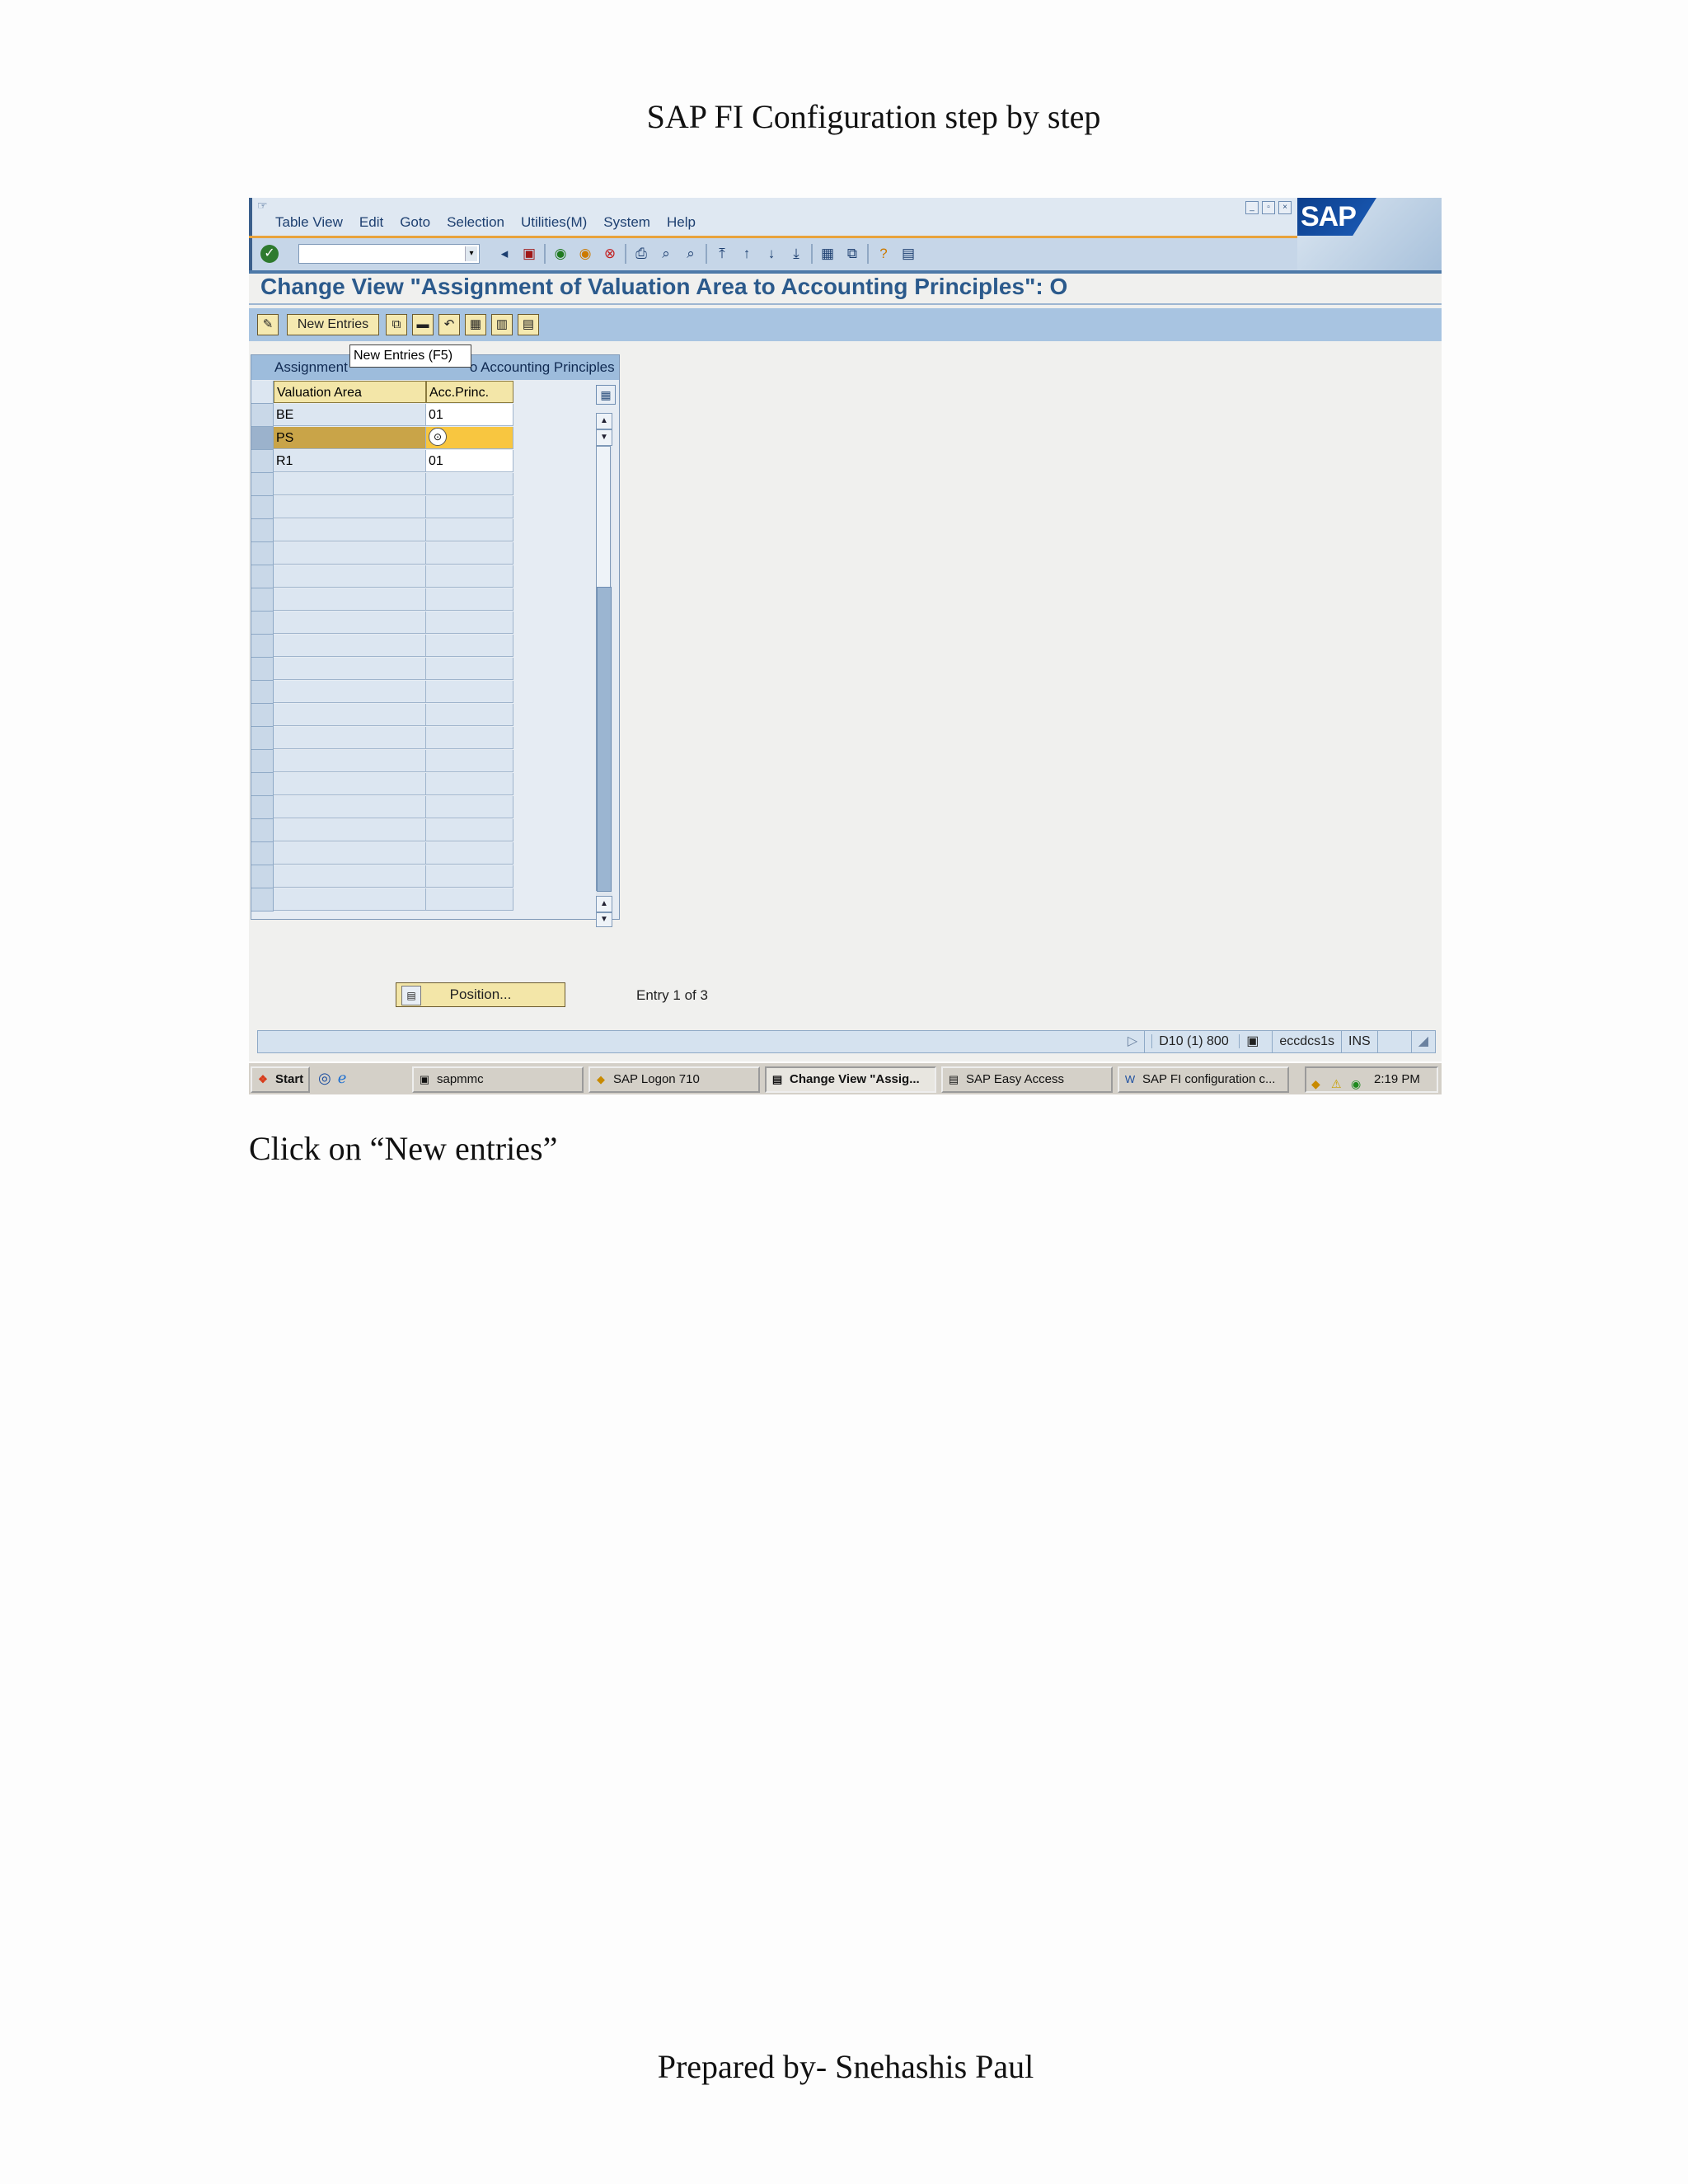  Describe the element at coordinates (475, 222) in the screenshot. I see `menu-selection: Selection` at that location.